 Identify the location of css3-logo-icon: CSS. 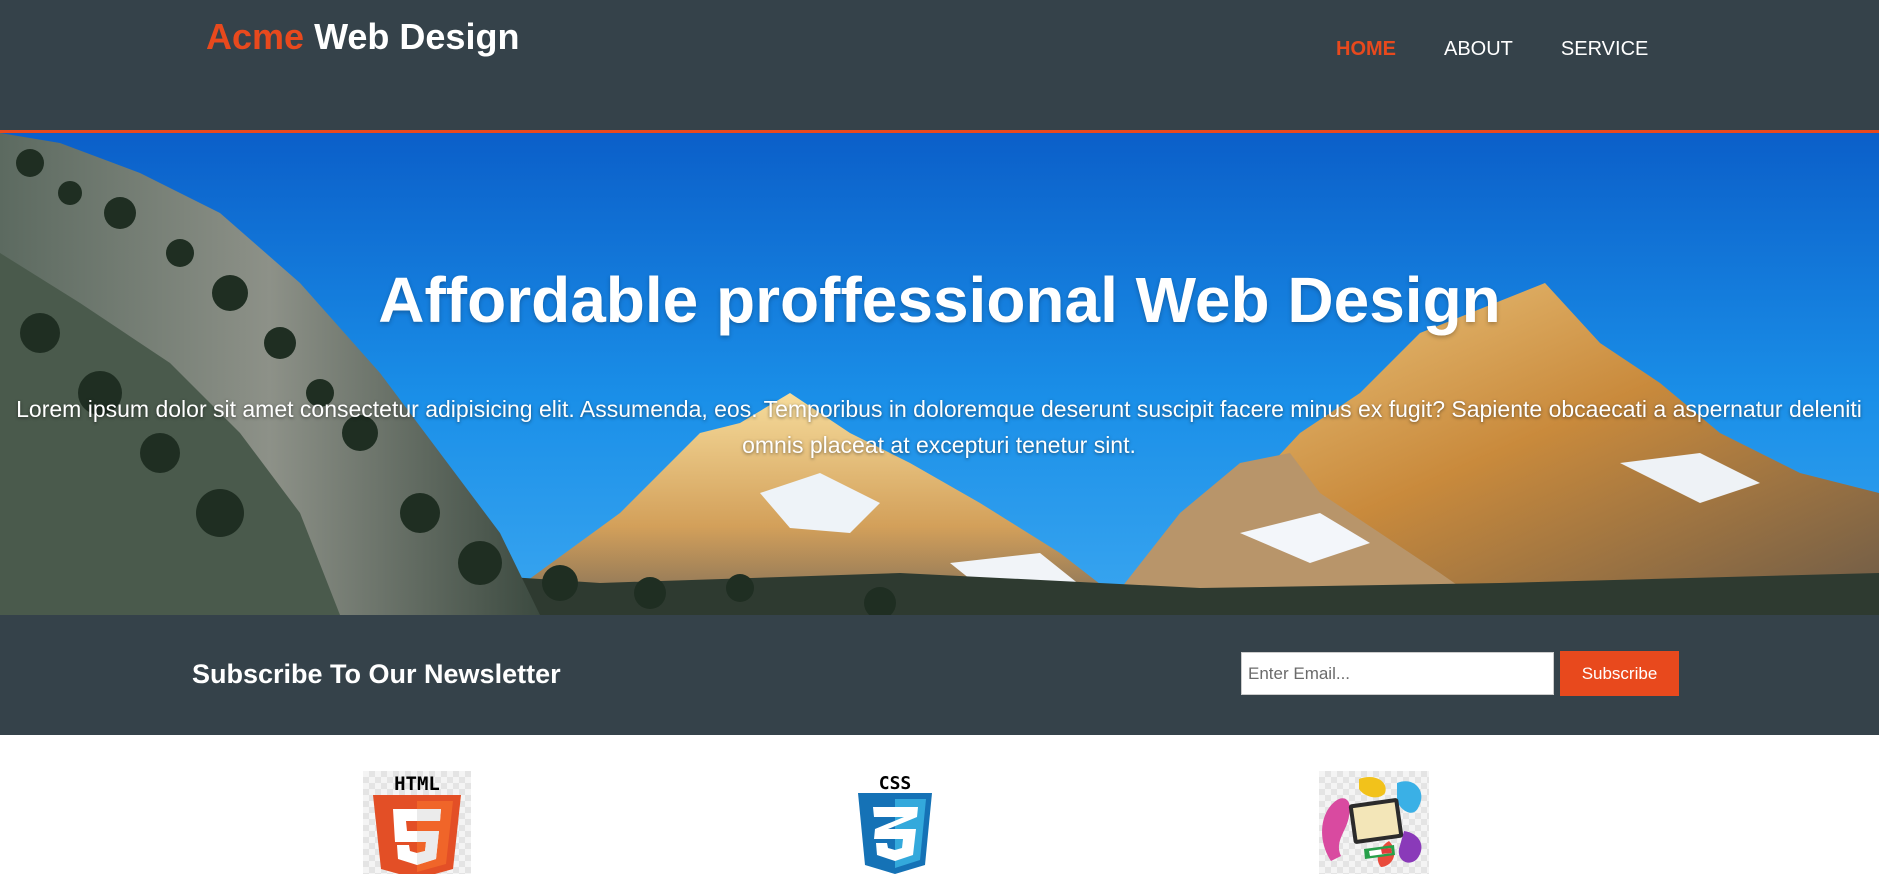
(895, 822).